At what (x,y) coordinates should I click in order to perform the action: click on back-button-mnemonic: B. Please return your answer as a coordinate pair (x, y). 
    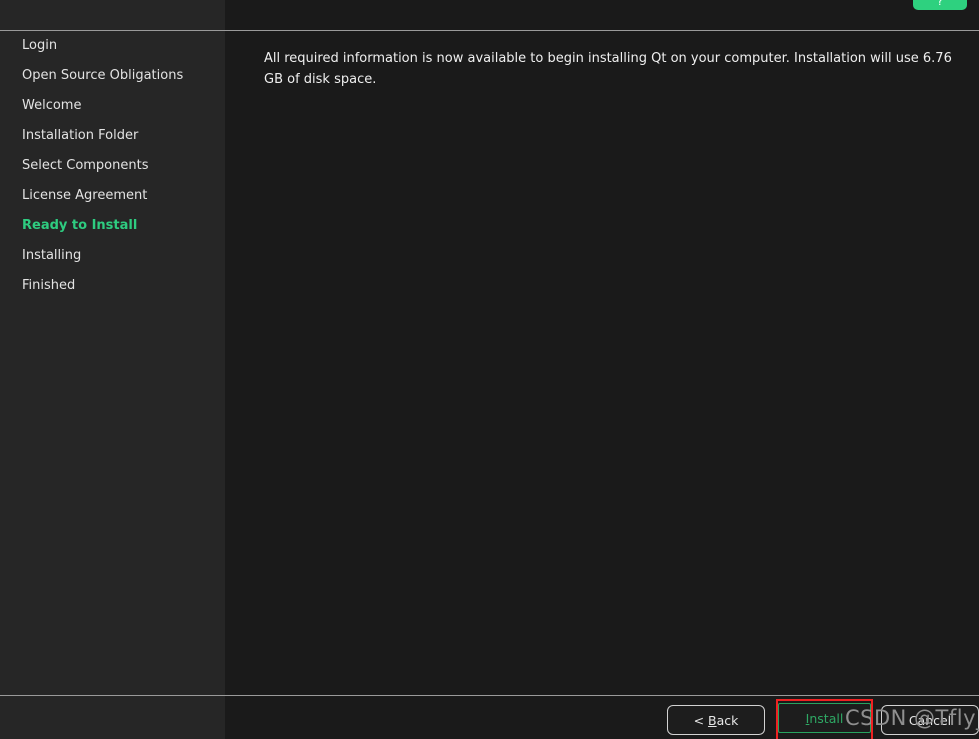
    Looking at the image, I should click on (712, 720).